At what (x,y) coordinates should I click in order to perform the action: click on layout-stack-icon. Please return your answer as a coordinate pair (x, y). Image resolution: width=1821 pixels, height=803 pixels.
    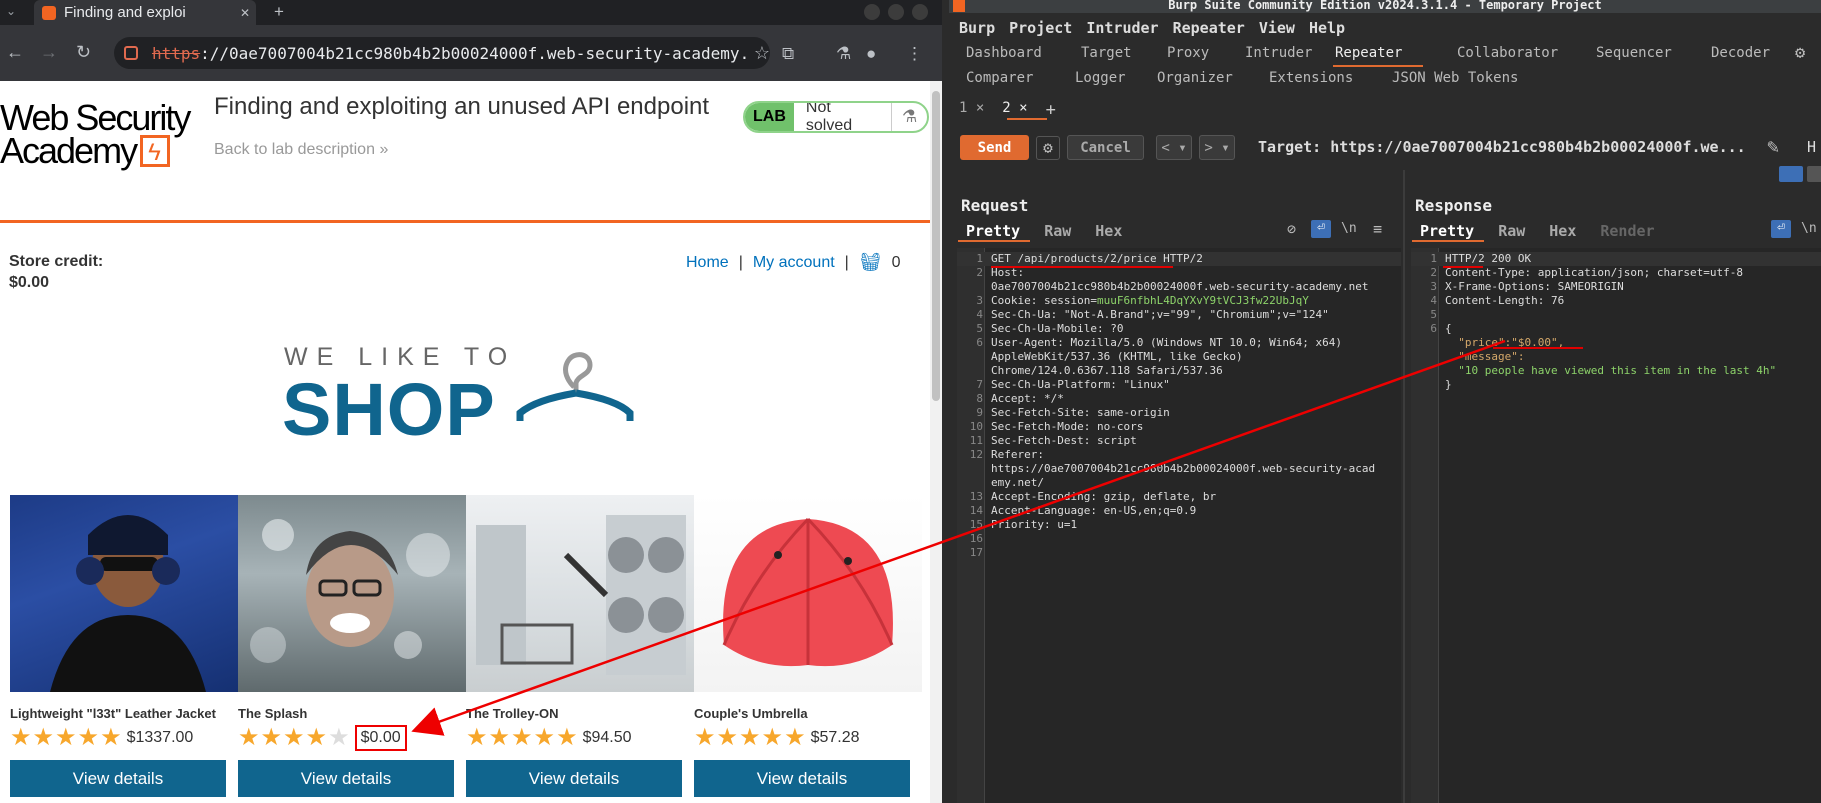
    Looking at the image, I should click on (1814, 174).